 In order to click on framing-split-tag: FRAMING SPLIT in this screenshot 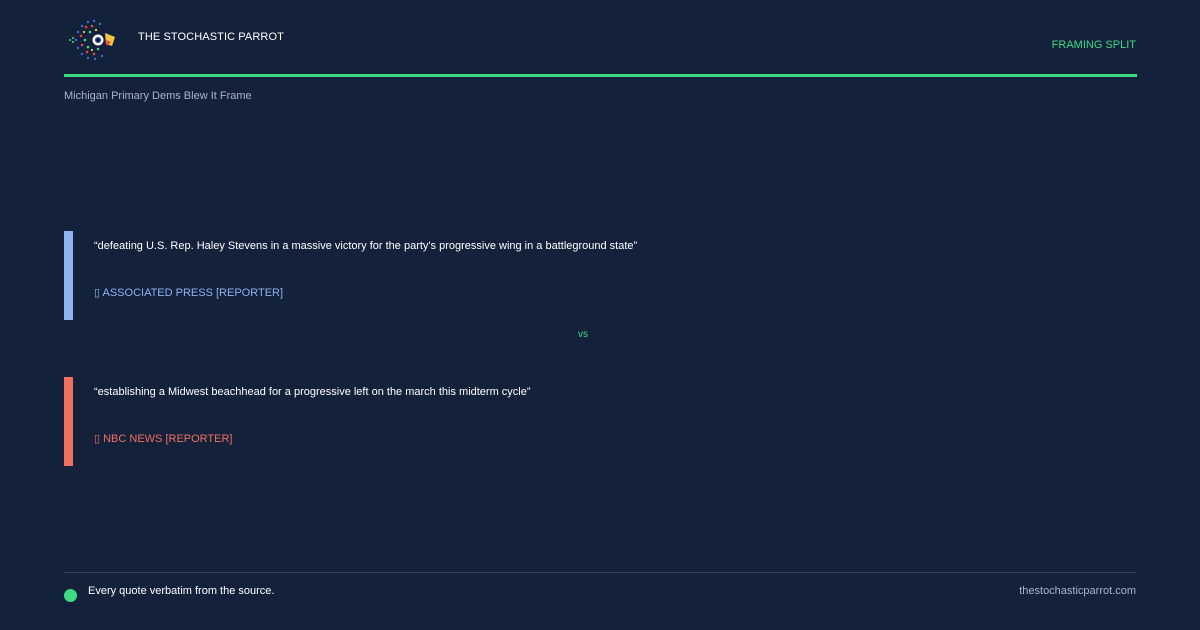, I will do `click(1093, 45)`.